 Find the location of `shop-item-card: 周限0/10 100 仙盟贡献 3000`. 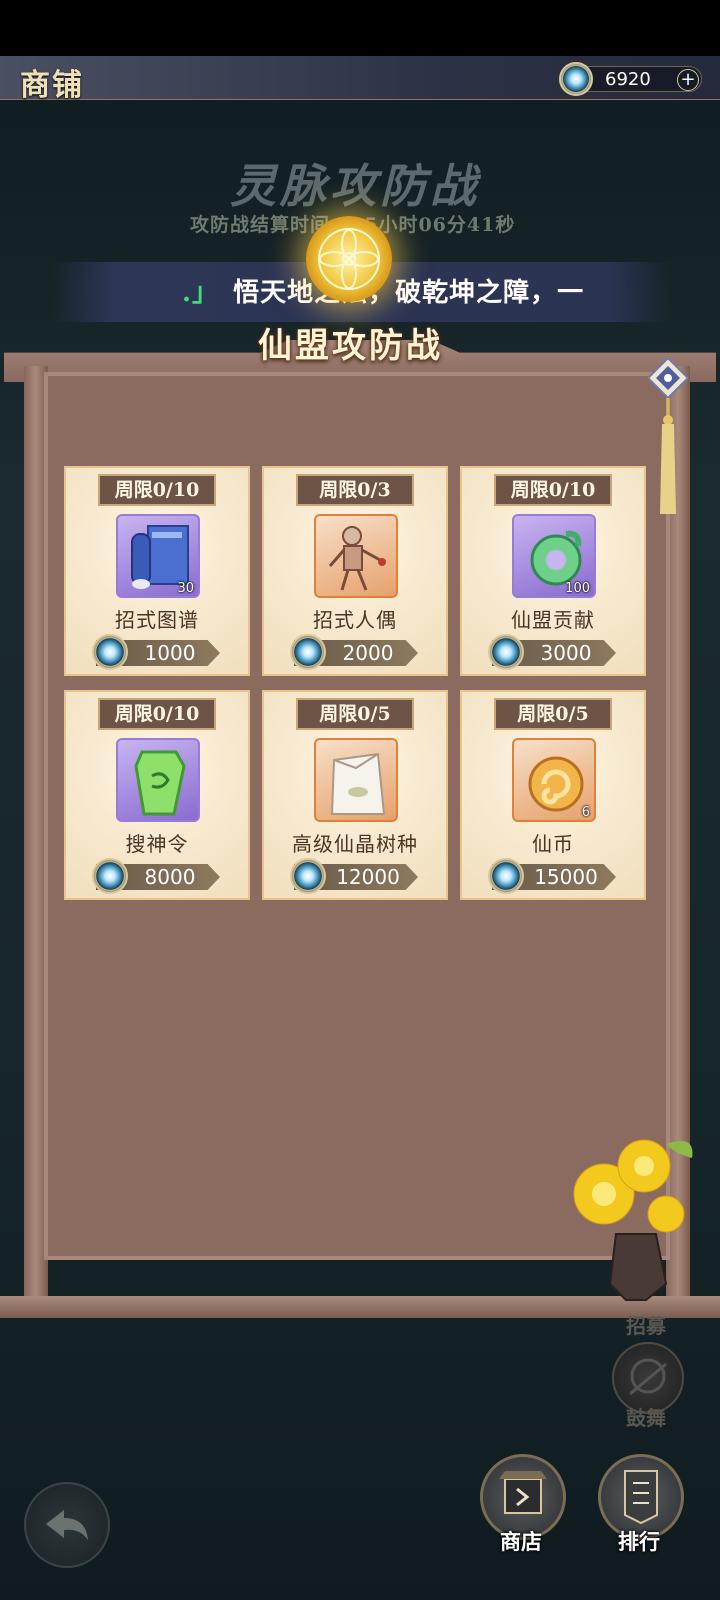

shop-item-card: 周限0/10 100 仙盟贡献 3000 is located at coordinates (553, 571).